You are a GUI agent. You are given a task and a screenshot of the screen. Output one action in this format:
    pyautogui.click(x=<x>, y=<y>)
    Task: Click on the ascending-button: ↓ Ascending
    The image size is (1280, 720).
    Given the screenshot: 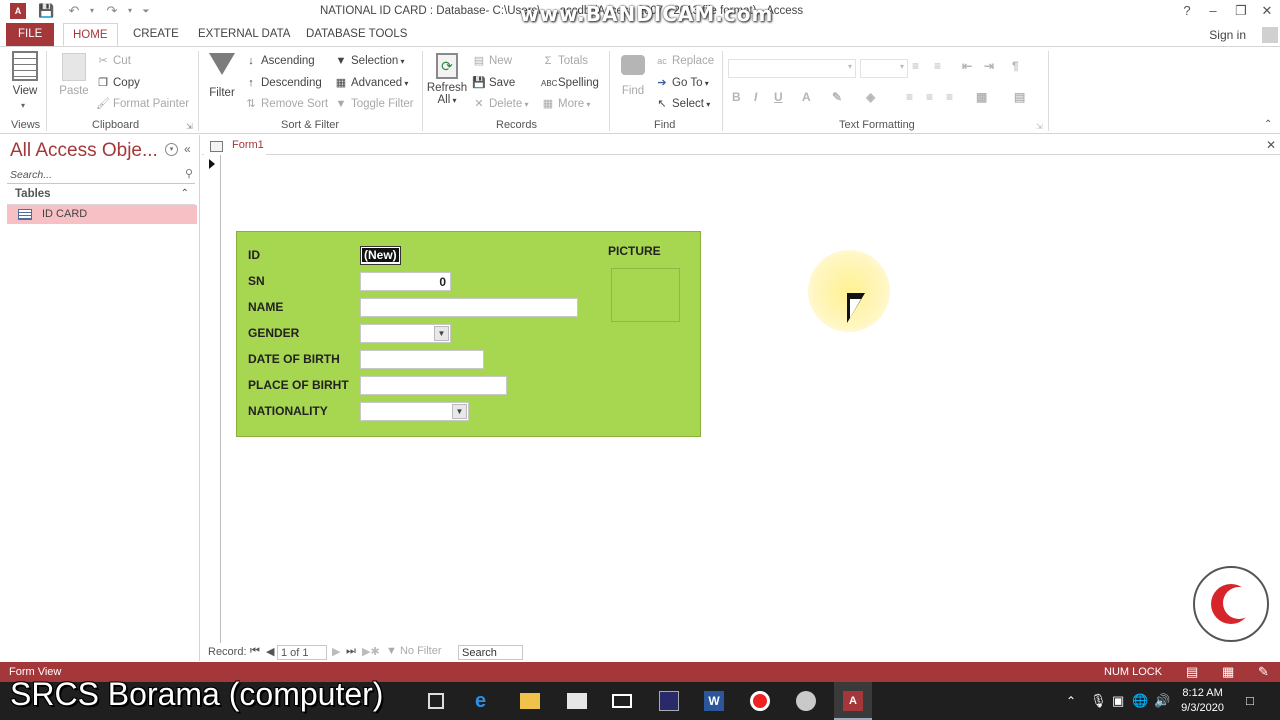 What is the action you would take?
    pyautogui.click(x=279, y=61)
    